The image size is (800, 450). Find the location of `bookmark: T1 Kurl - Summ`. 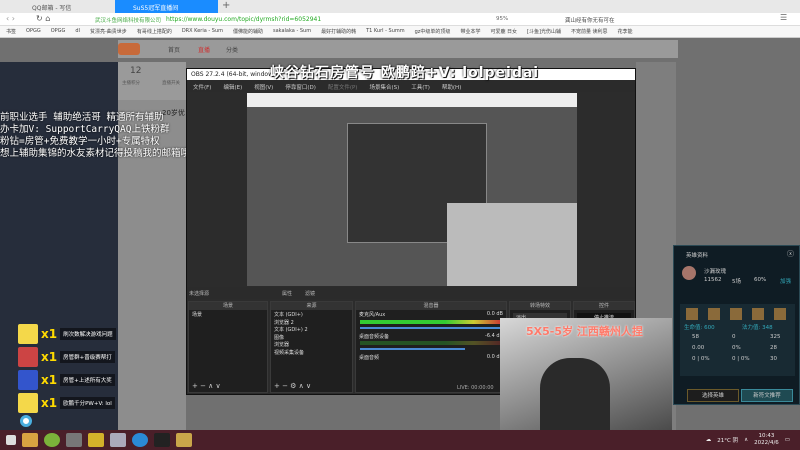

bookmark: T1 Kurl - Summ is located at coordinates (385, 31).